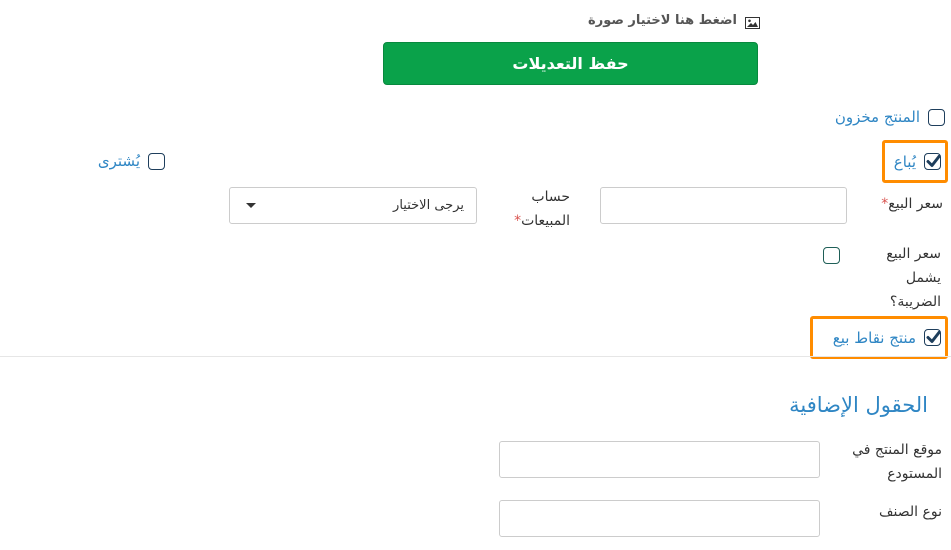 Image resolution: width=951 pixels, height=550 pixels. What do you see at coordinates (570, 63) in the screenshot?
I see `save-changes-button: حفظ التعديلات` at bounding box center [570, 63].